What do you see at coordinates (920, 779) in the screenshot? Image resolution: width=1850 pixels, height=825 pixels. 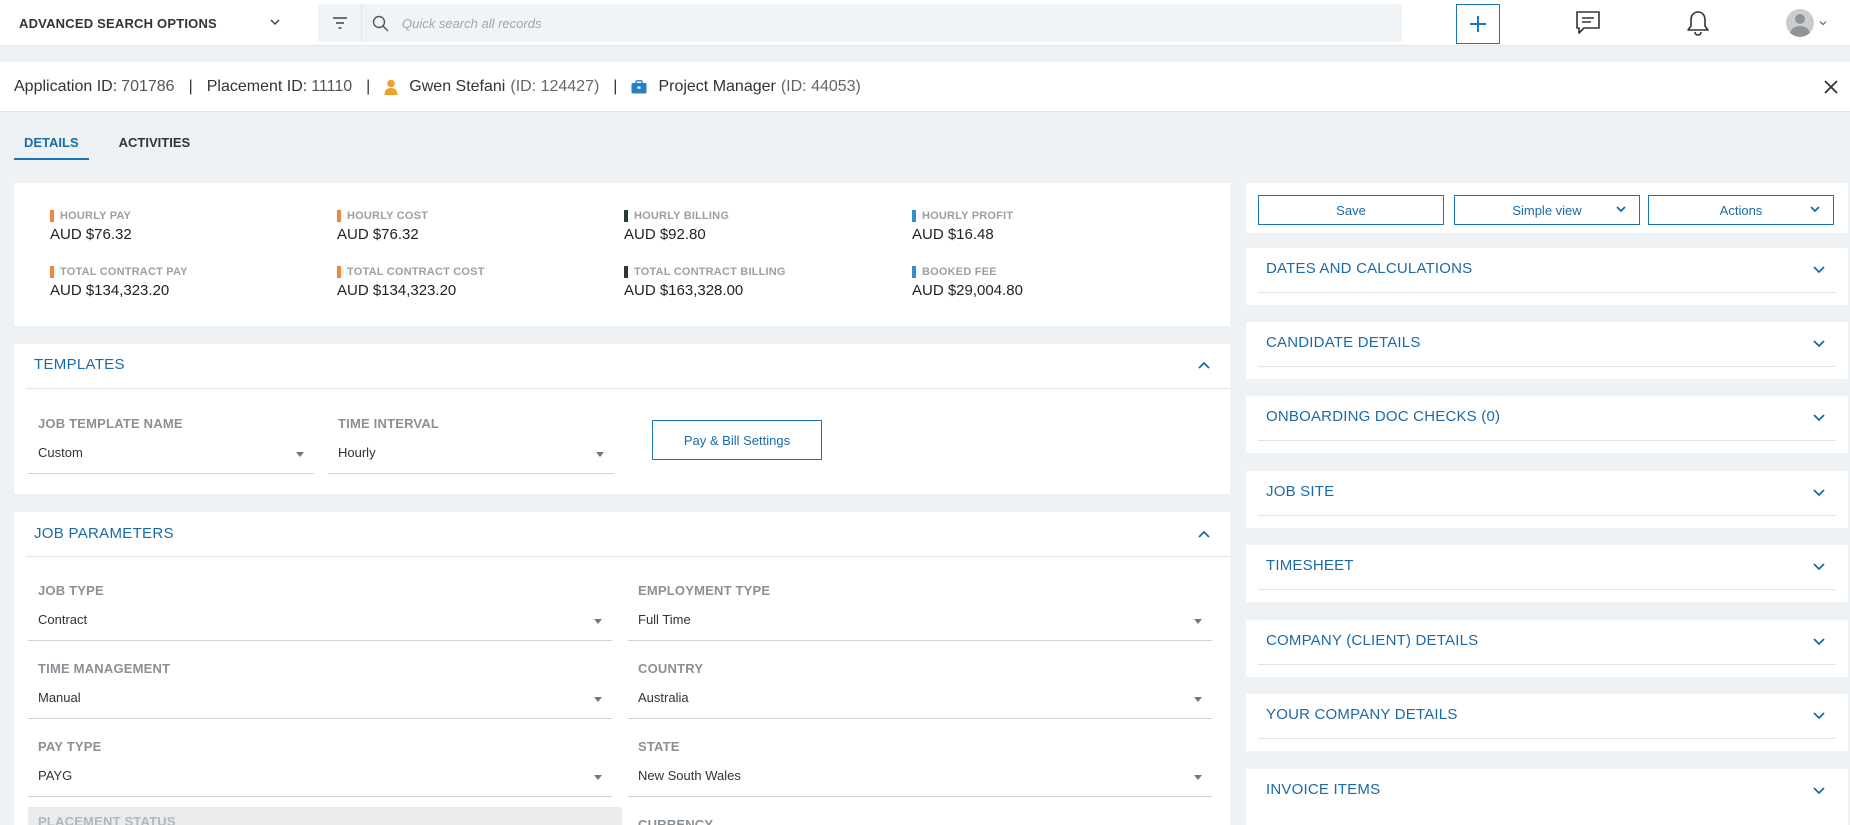 I see `state-select: New South Wales` at bounding box center [920, 779].